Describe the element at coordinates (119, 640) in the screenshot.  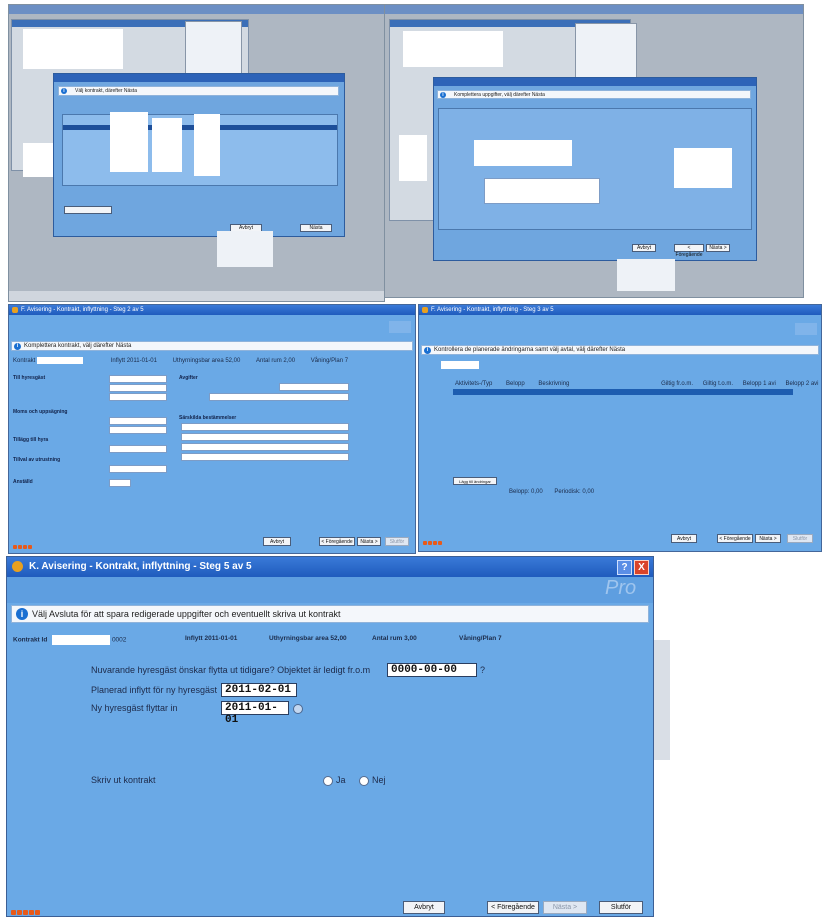
I see `contract-id-value: 0002` at that location.